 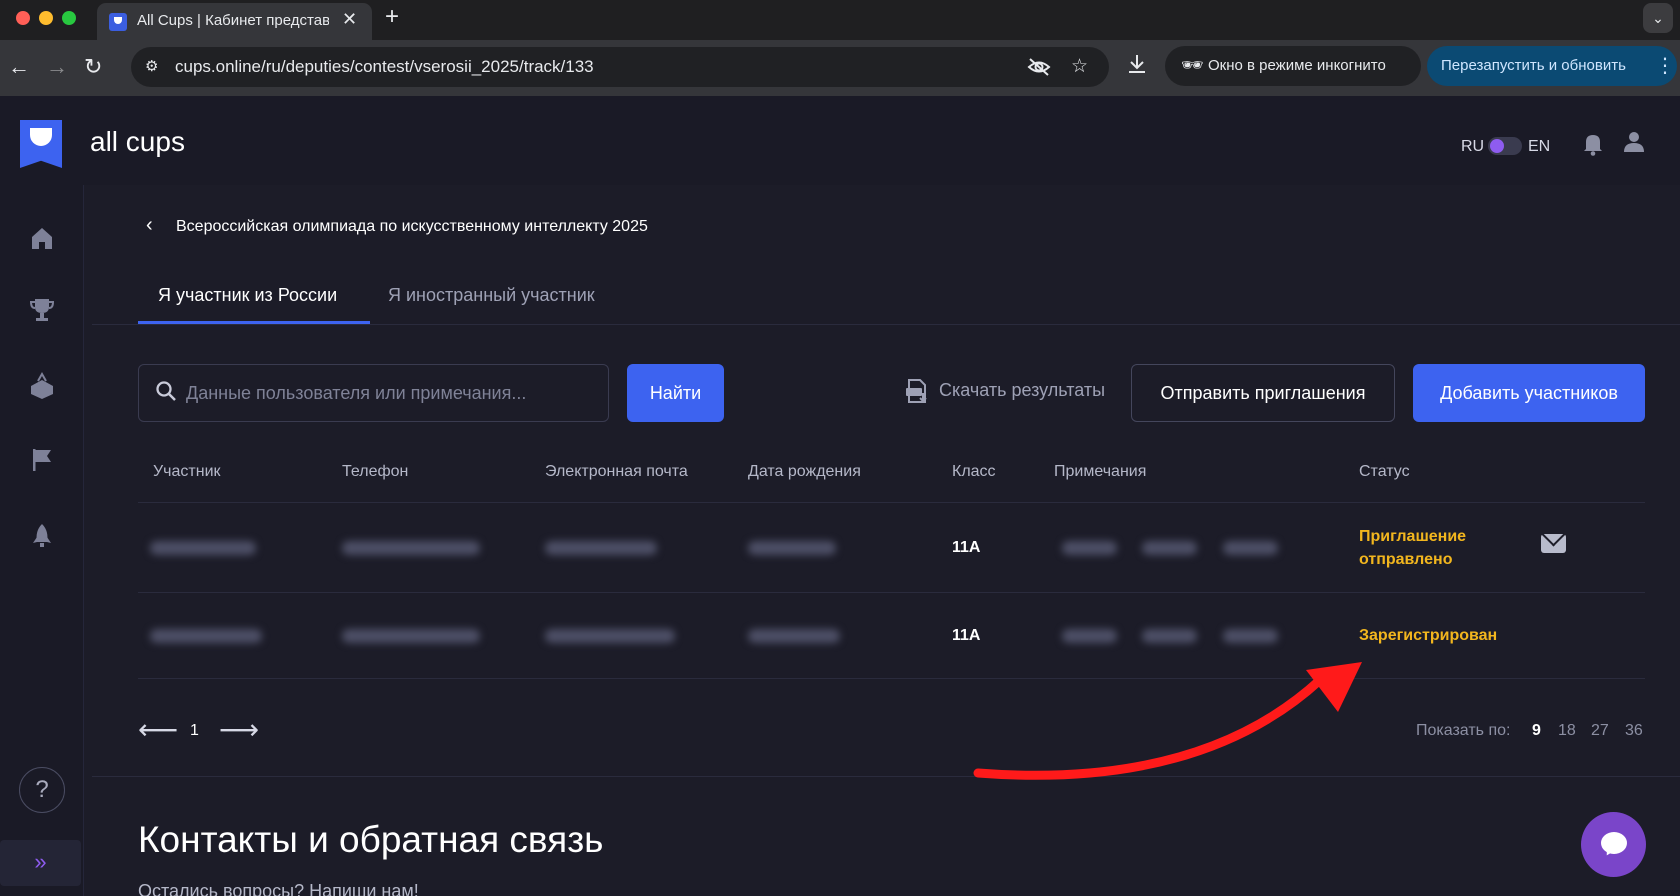 What do you see at coordinates (840, 20) in the screenshot?
I see `browser-tabbar: All Cups | Кабинет представителя ✕ + ⌄` at bounding box center [840, 20].